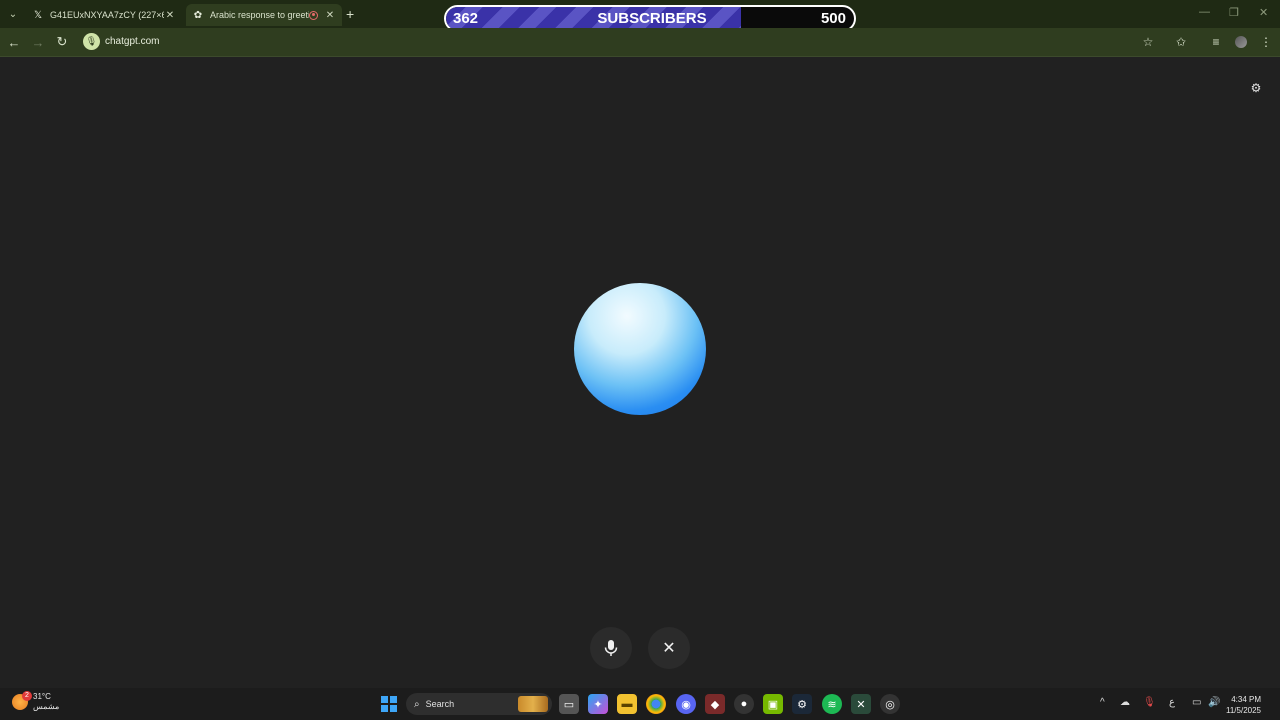  I want to click on volume-icon: 🔊, so click(1214, 702).